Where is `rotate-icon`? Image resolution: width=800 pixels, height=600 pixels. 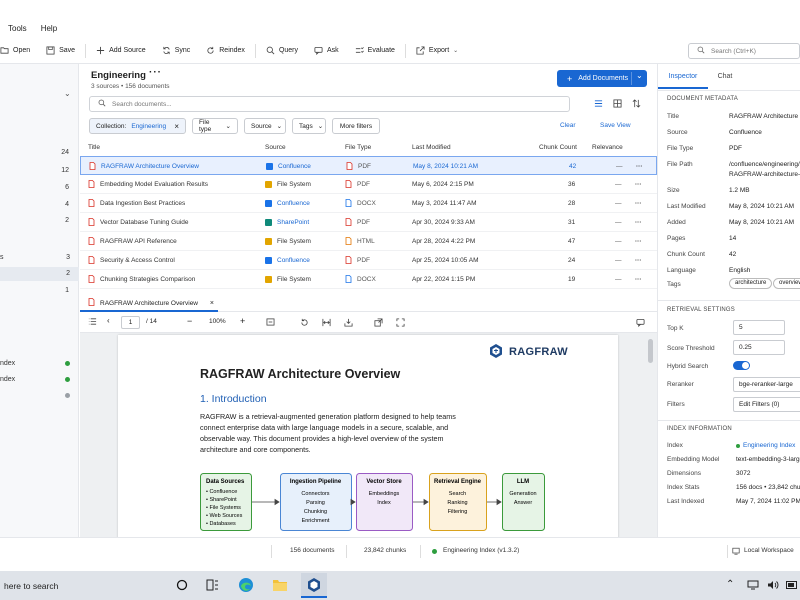 rotate-icon is located at coordinates (304, 323).